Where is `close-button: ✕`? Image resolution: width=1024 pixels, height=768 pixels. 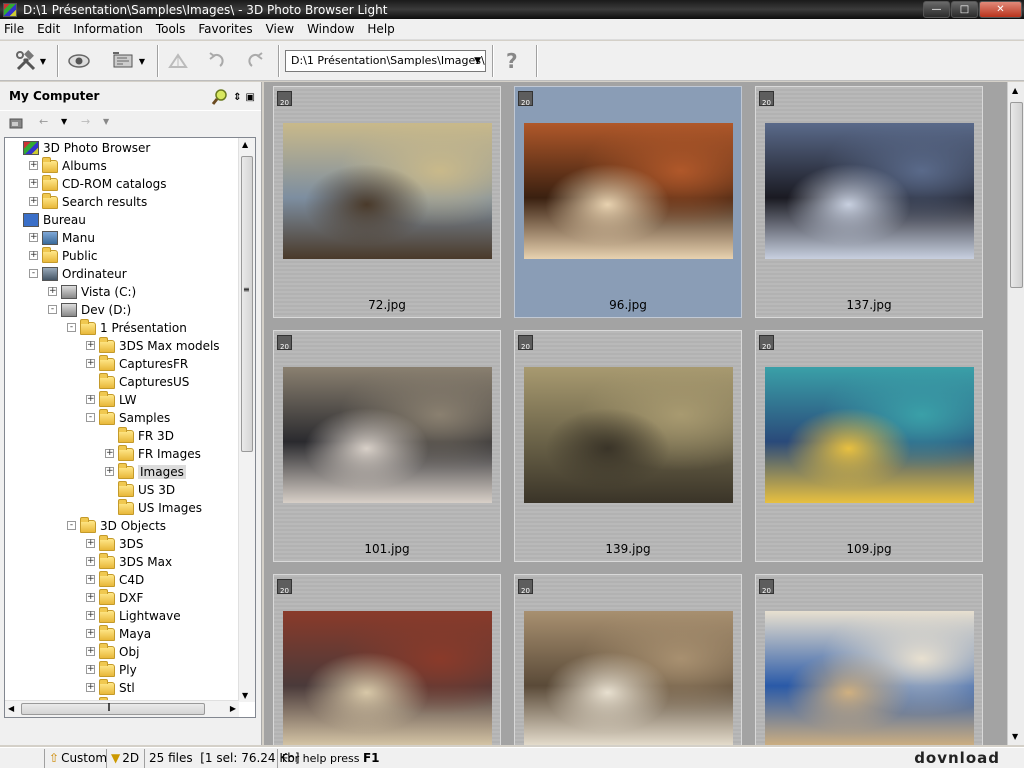
close-button: ✕ is located at coordinates (1000, 9).